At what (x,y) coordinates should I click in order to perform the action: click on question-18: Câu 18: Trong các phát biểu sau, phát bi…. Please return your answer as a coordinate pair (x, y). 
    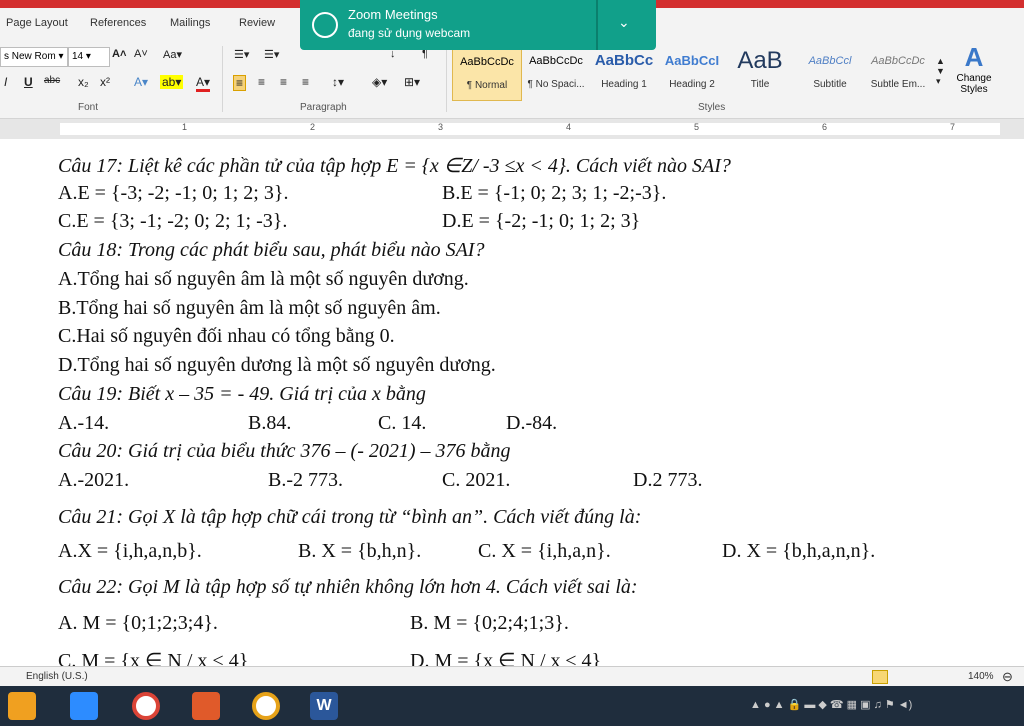
    Looking at the image, I should click on (271, 250).